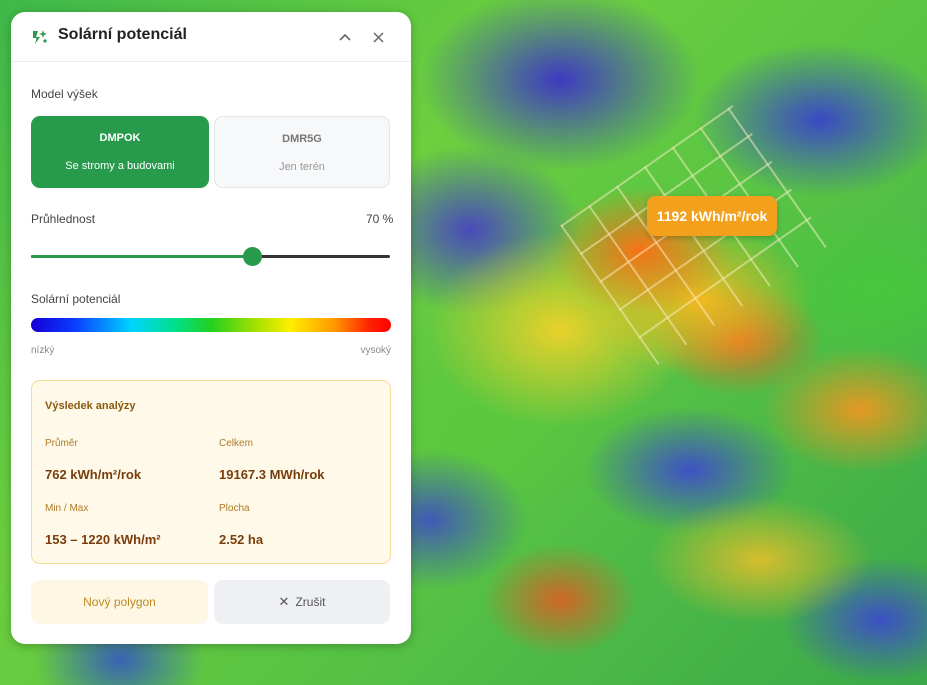  What do you see at coordinates (64, 94) in the screenshot?
I see `height-model-label: Model výšek` at bounding box center [64, 94].